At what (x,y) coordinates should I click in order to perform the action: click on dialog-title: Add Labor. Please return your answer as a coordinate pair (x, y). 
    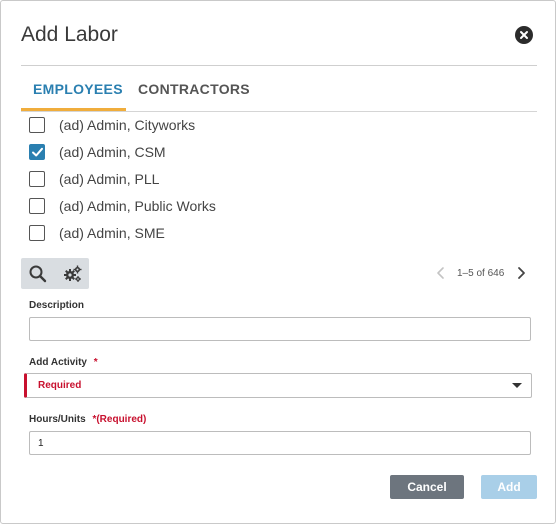
    Looking at the image, I should click on (69, 34).